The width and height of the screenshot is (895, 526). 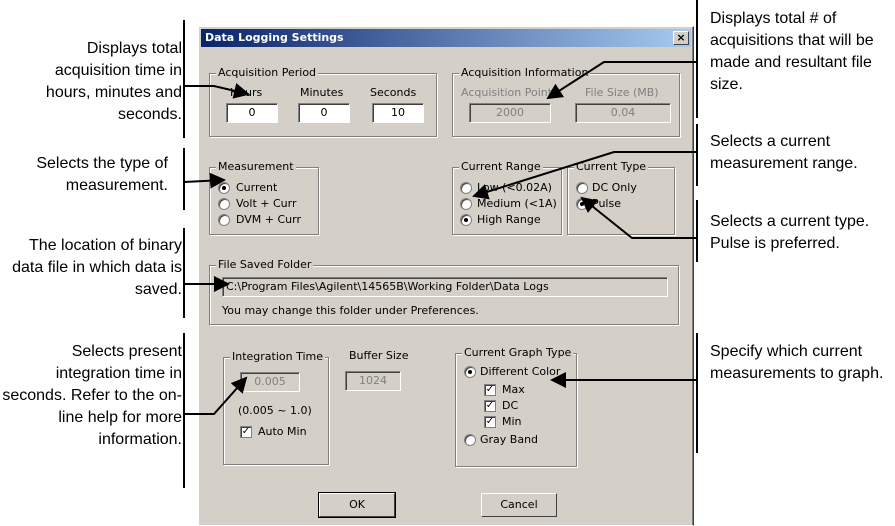 I want to click on seconds-input: 10, so click(x=398, y=113).